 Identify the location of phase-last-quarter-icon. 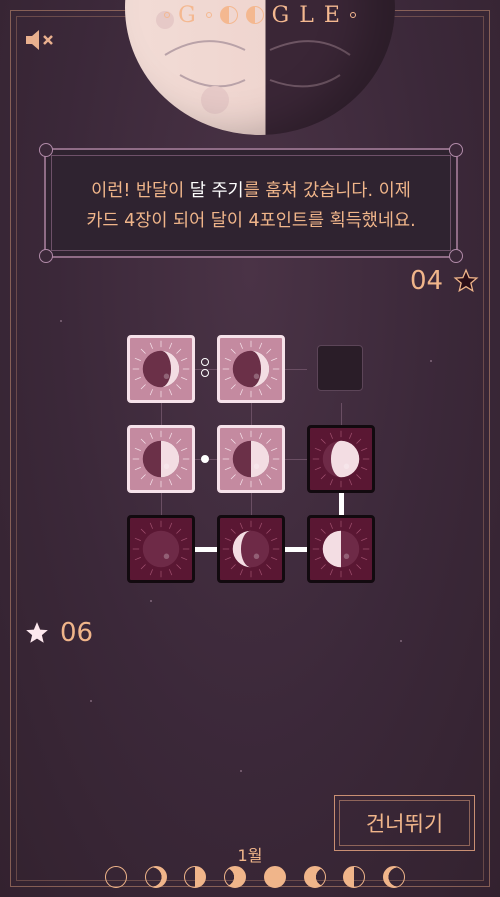
(354, 877).